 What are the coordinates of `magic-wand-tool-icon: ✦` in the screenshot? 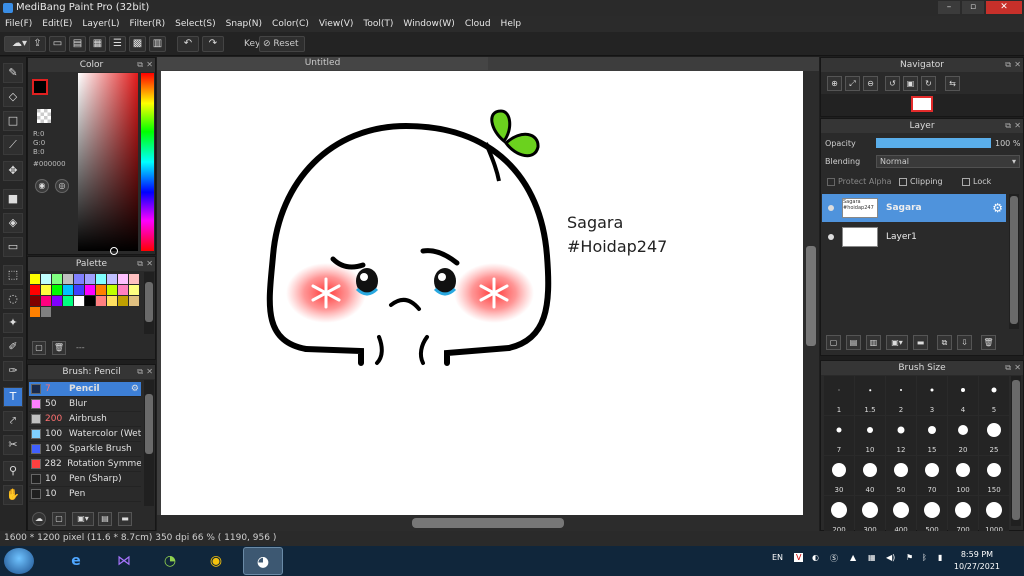 It's located at (13, 323).